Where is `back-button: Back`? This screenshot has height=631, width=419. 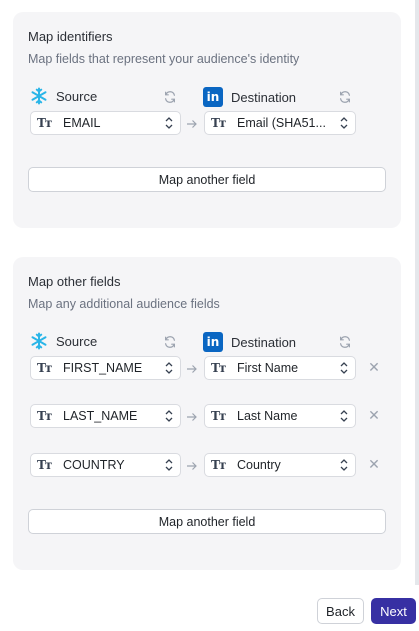 back-button: Back is located at coordinates (340, 611).